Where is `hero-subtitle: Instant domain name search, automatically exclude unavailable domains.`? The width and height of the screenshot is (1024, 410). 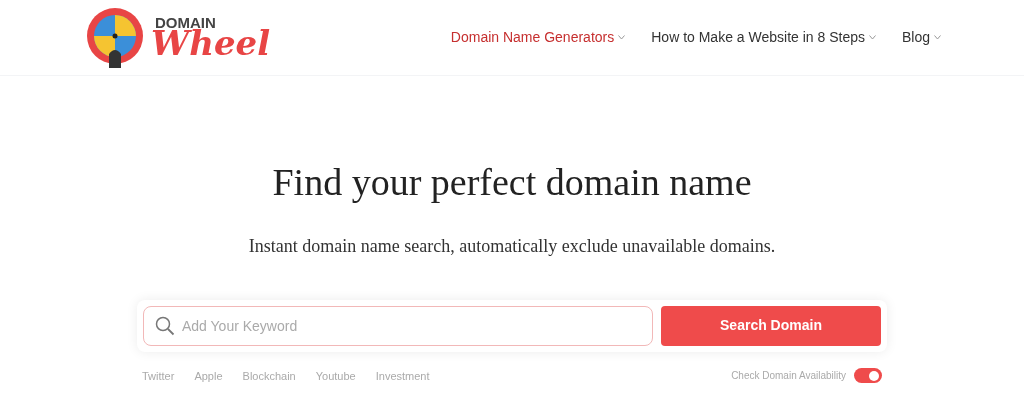
hero-subtitle: Instant domain name search, automatically exclude unavailable domains. is located at coordinates (512, 246).